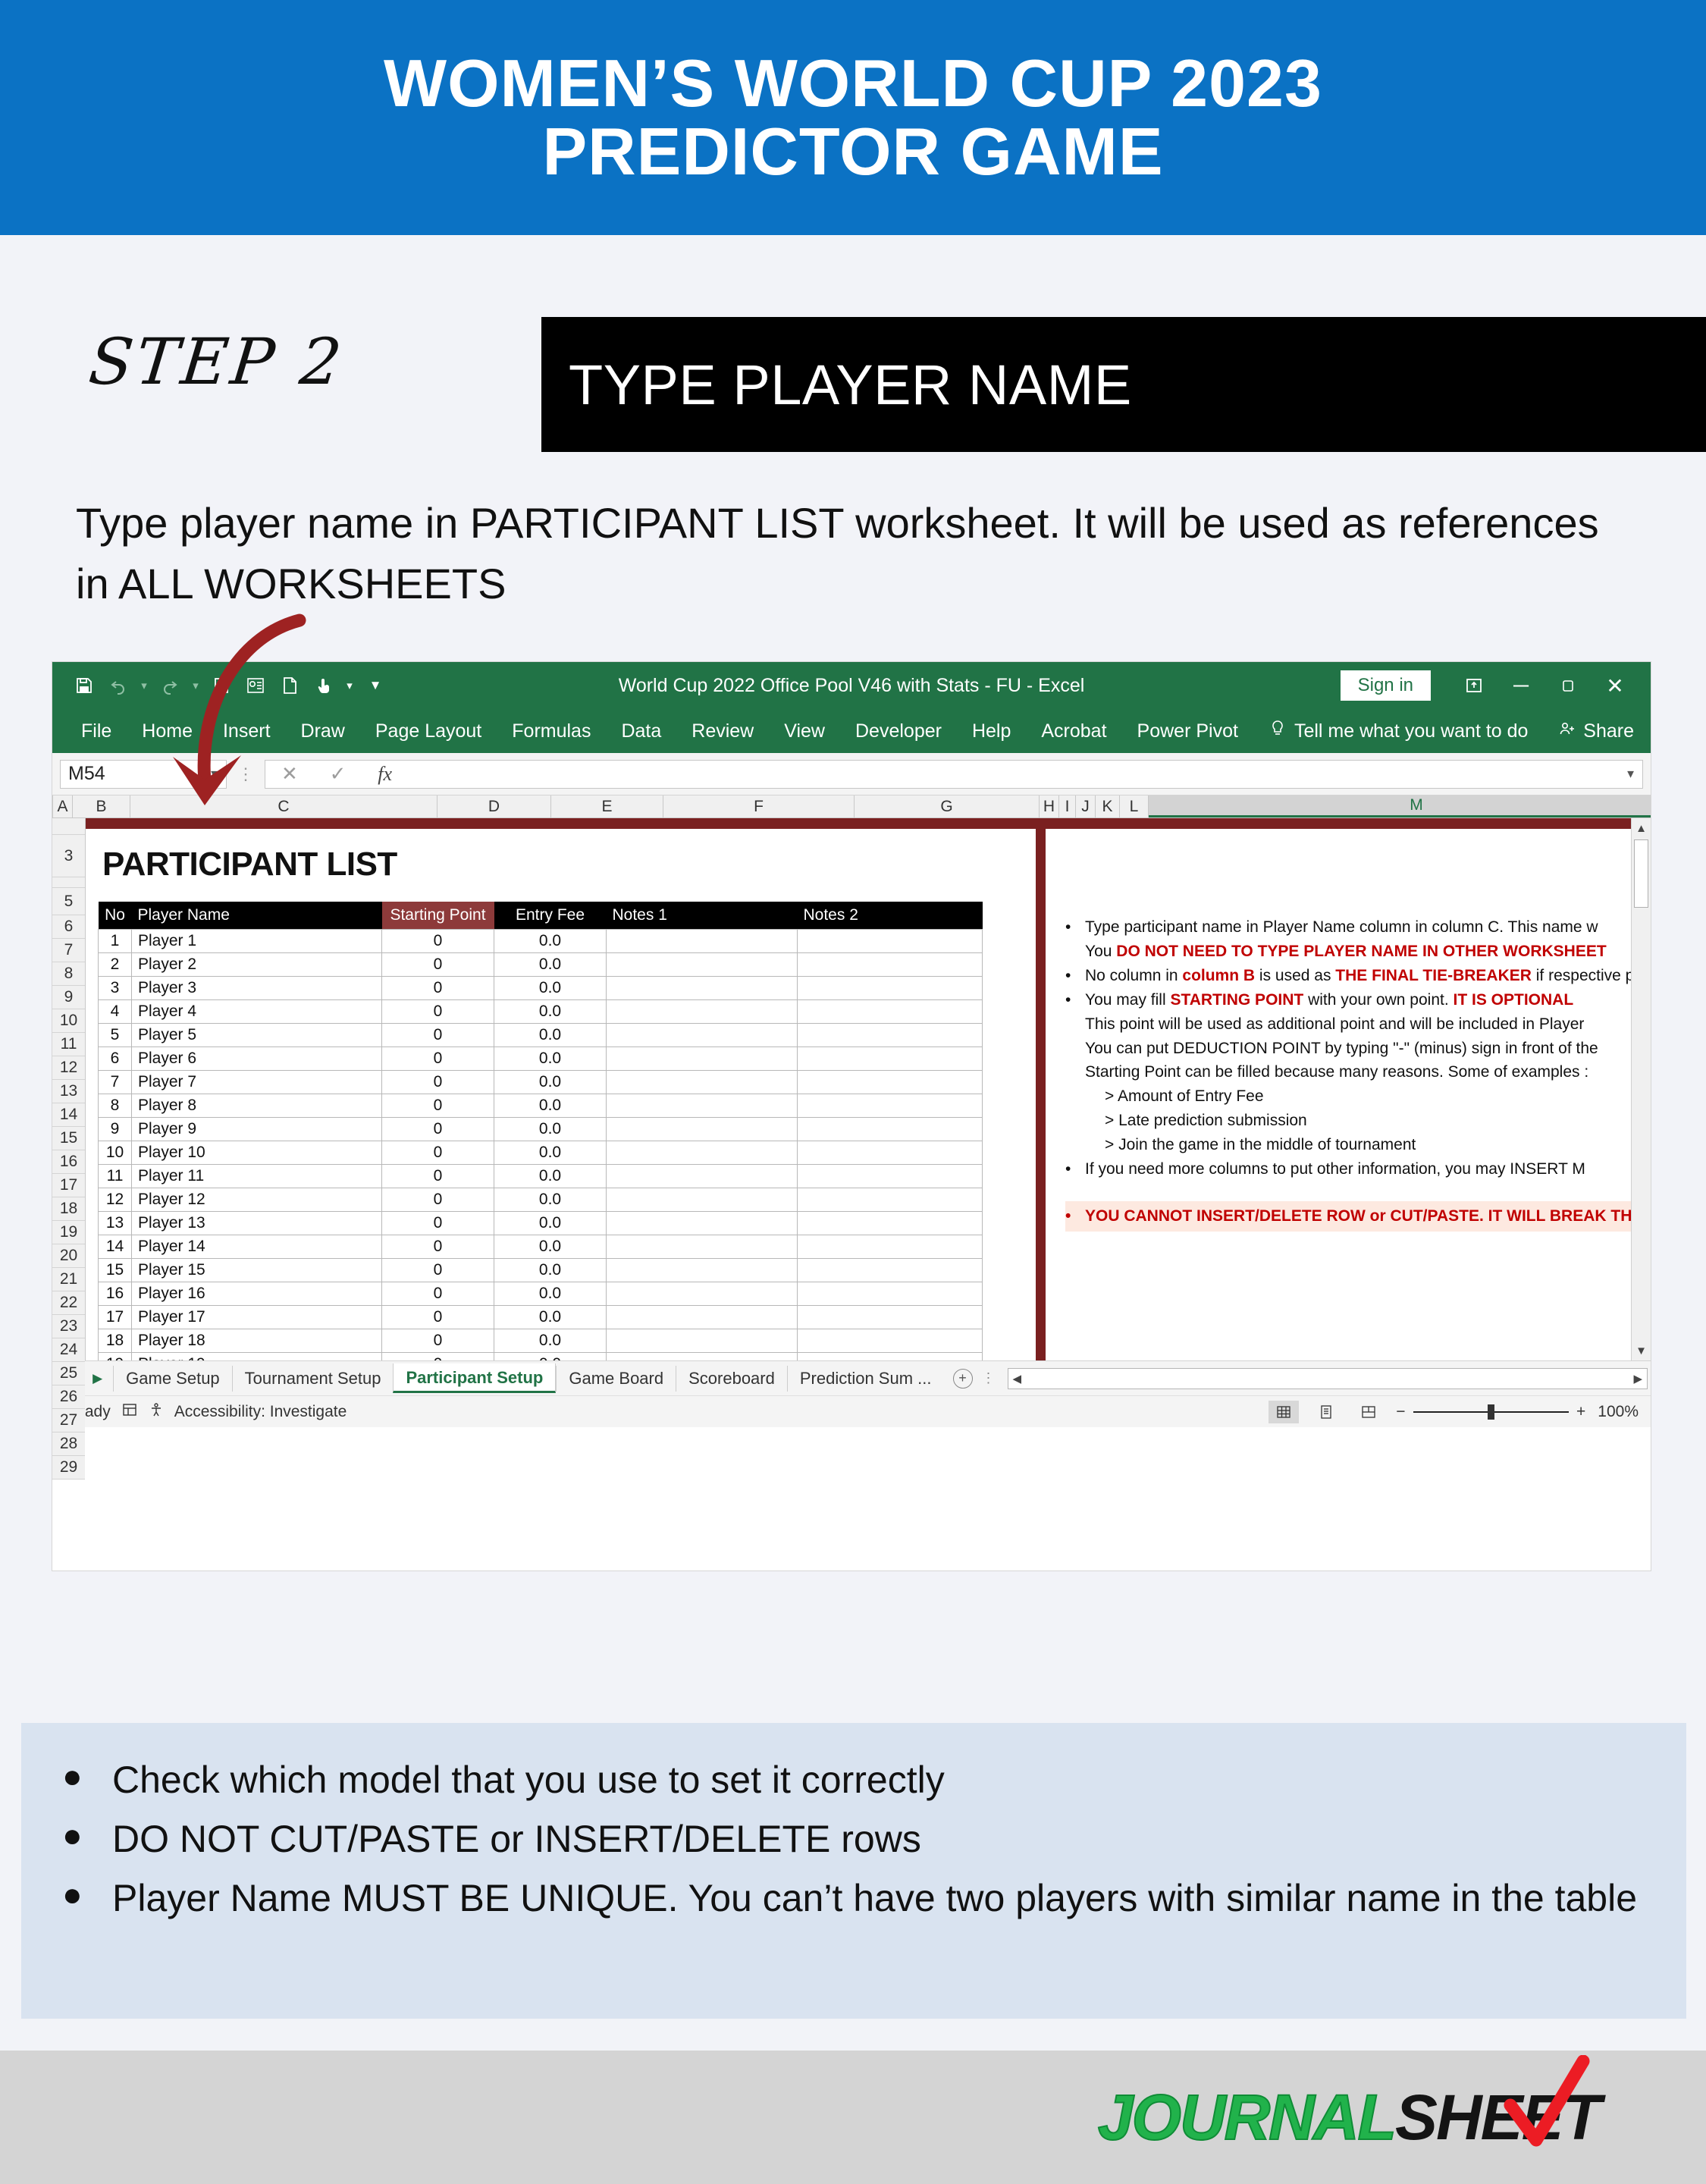 This screenshot has height=2184, width=1706. What do you see at coordinates (256, 685) in the screenshot?
I see `properties-icon` at bounding box center [256, 685].